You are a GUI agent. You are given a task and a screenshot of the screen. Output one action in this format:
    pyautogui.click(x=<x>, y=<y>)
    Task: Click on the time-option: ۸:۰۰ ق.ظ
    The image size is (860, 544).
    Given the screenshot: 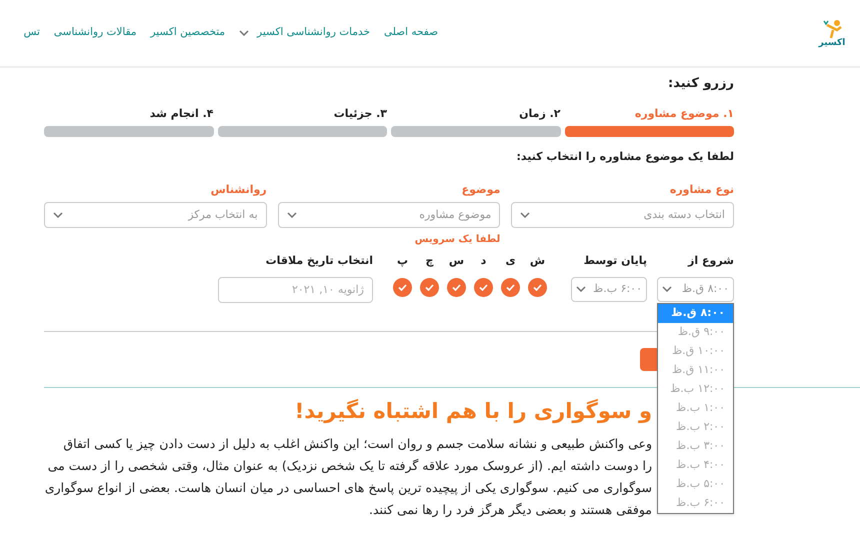 What is the action you would take?
    pyautogui.click(x=695, y=313)
    